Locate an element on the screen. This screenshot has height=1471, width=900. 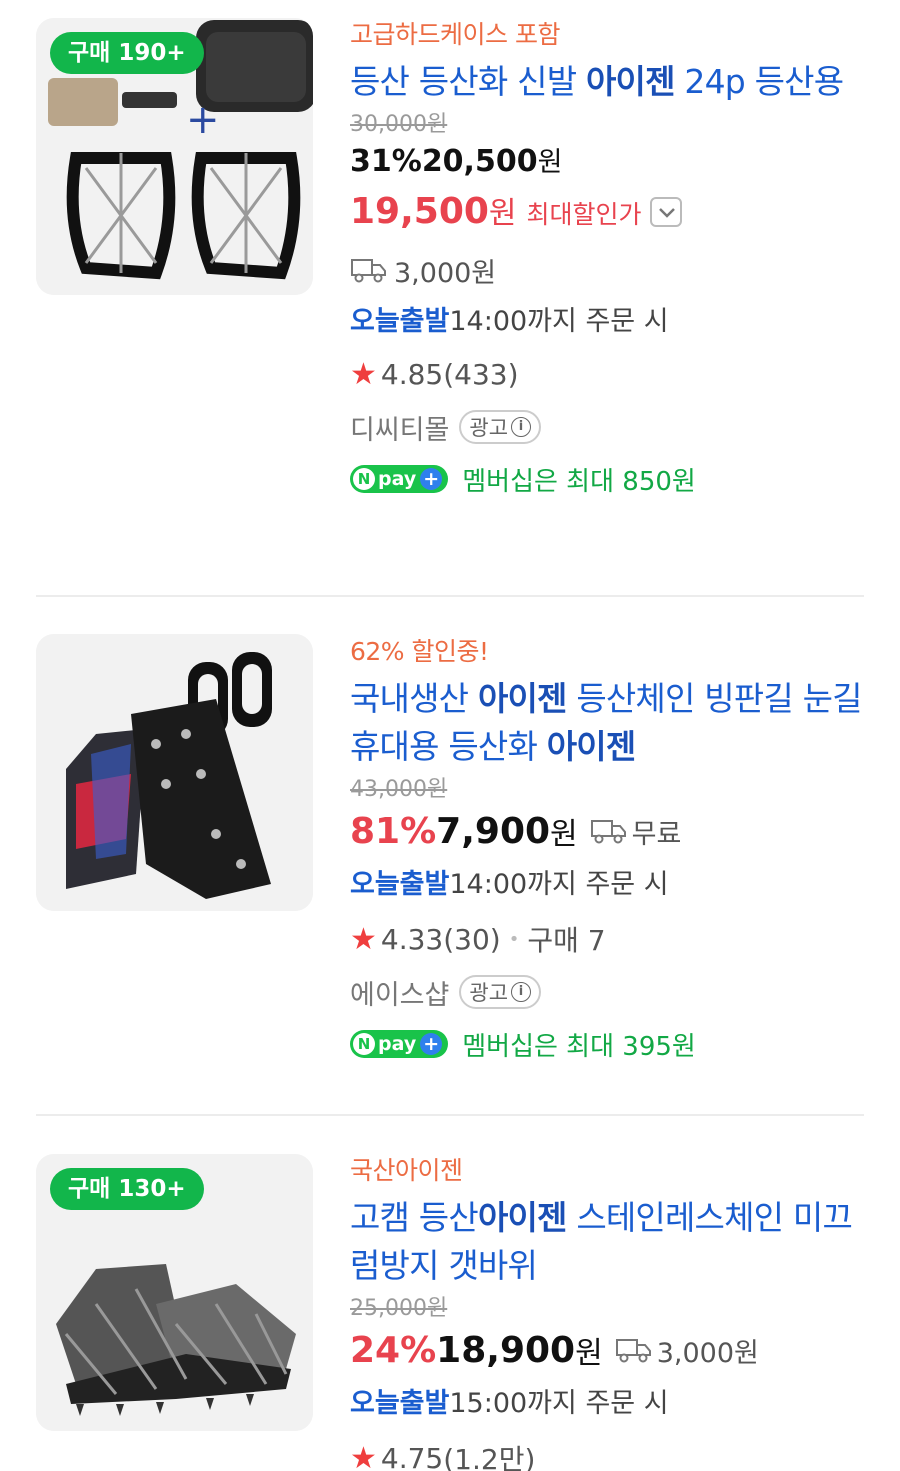
purchase-count-badge: 구매 130+ is located at coordinates (127, 1189).